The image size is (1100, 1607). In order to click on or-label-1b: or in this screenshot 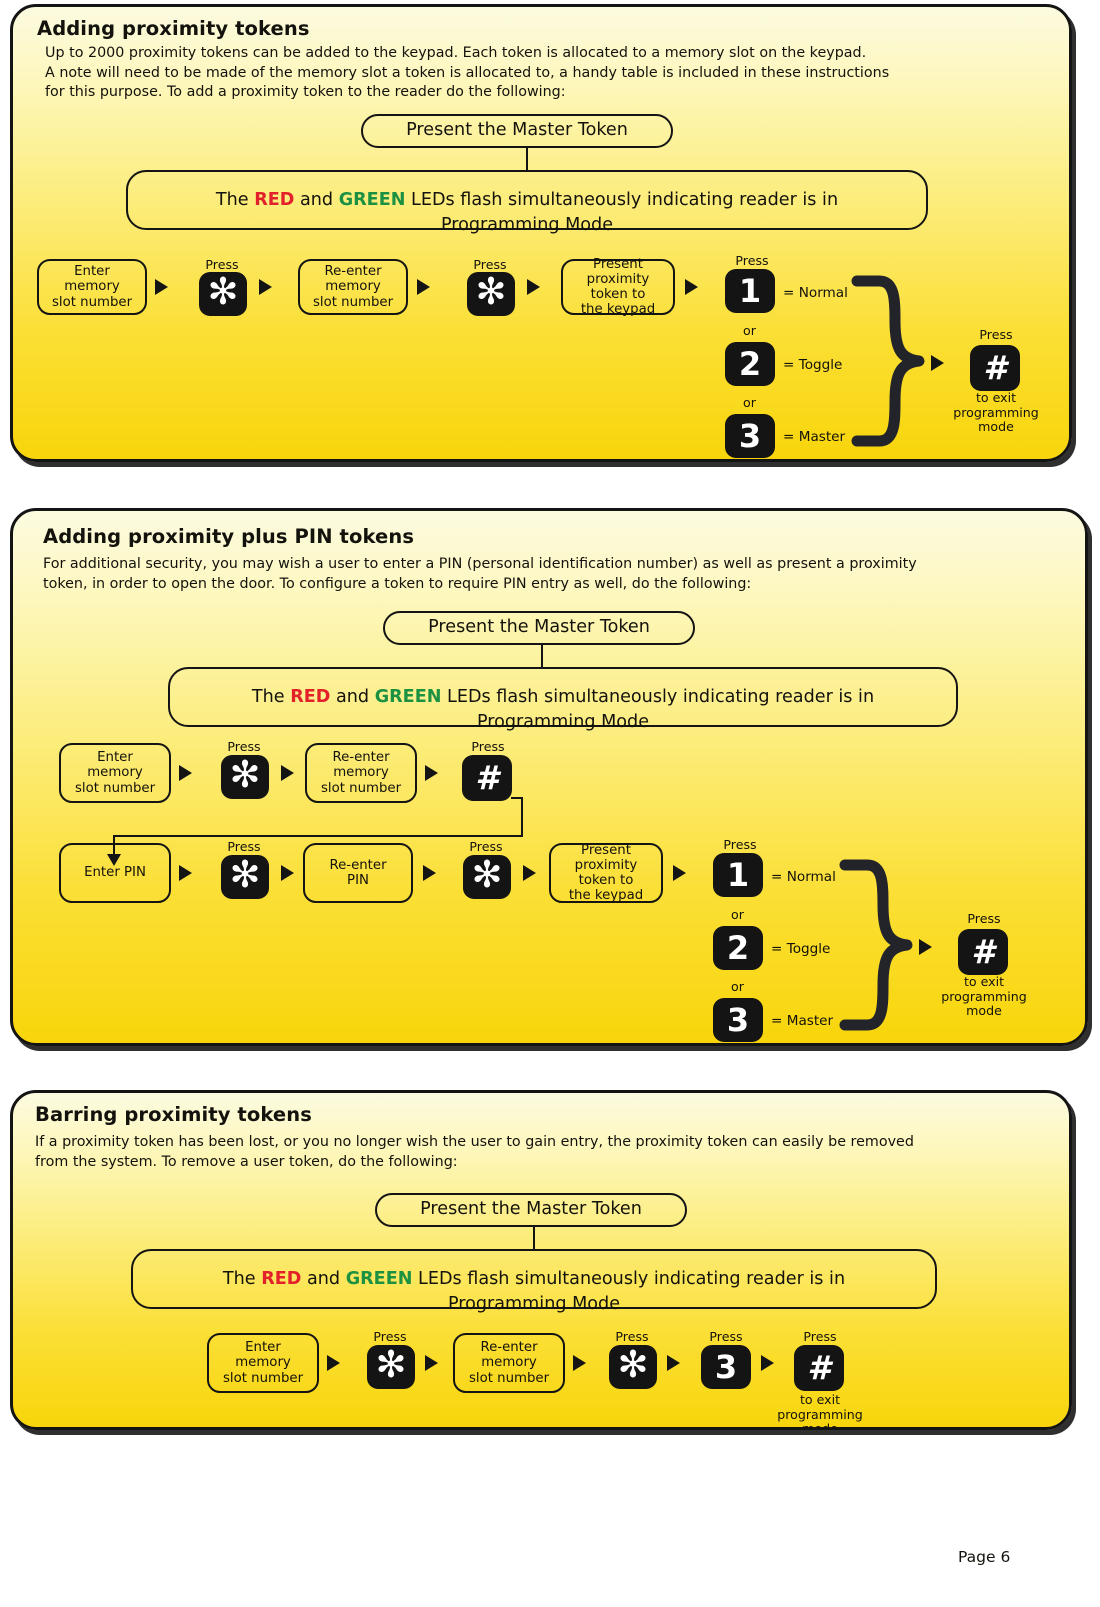, I will do `click(749, 402)`.